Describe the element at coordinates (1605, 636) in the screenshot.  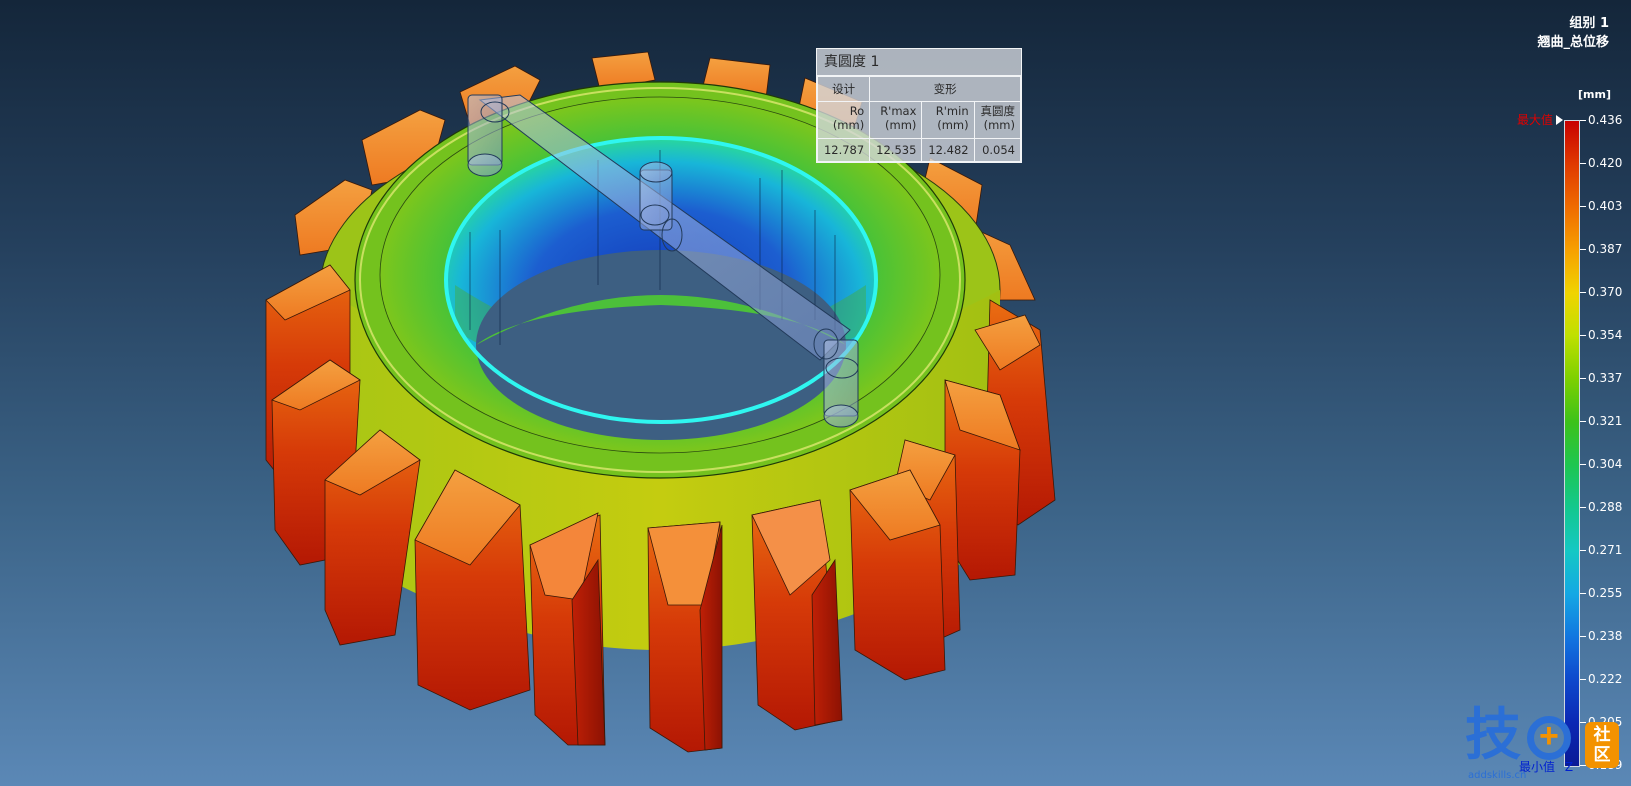
I see `legend-tick-label: 0.238` at that location.